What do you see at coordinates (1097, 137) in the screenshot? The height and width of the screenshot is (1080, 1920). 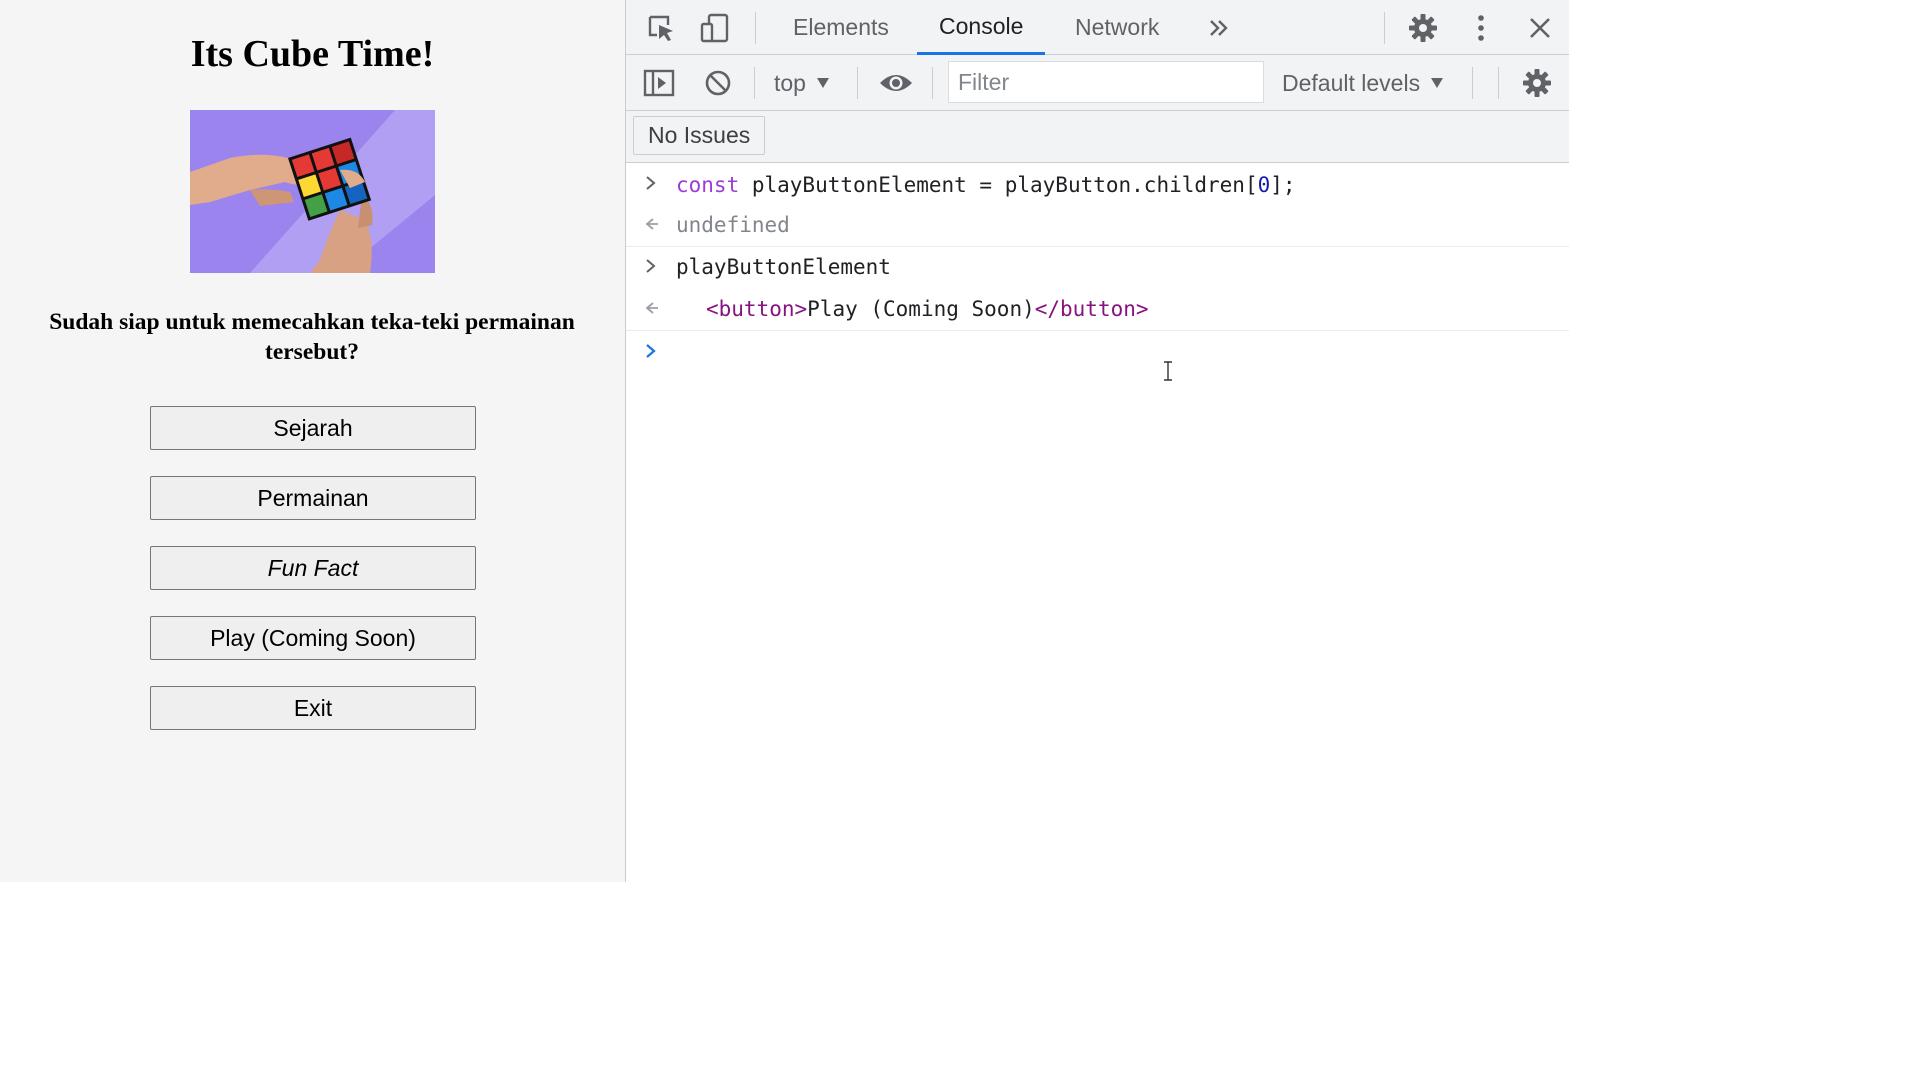 I see `issues-bar: No Issues` at bounding box center [1097, 137].